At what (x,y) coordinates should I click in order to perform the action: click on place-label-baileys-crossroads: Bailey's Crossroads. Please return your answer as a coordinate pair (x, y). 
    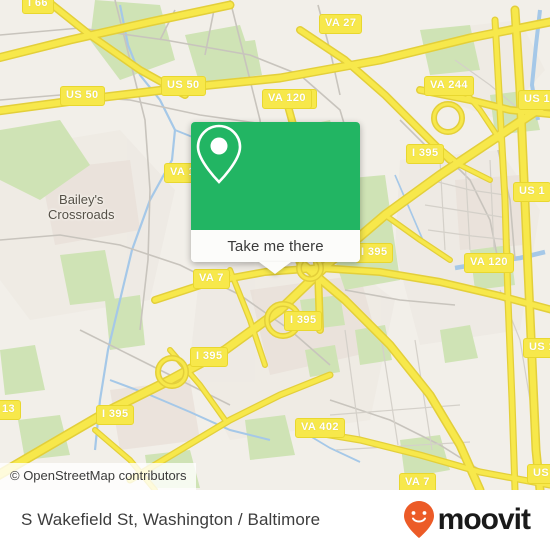
    Looking at the image, I should click on (81, 207).